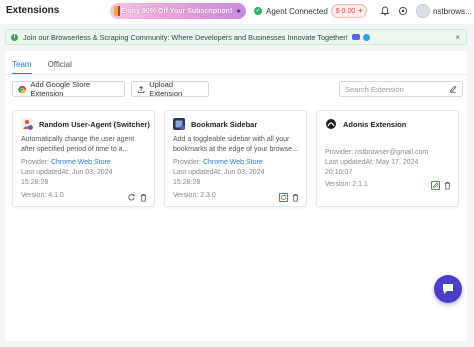 Image resolution: width=474 pixels, height=347 pixels. What do you see at coordinates (117, 11) in the screenshot?
I see `gift-icon` at bounding box center [117, 11].